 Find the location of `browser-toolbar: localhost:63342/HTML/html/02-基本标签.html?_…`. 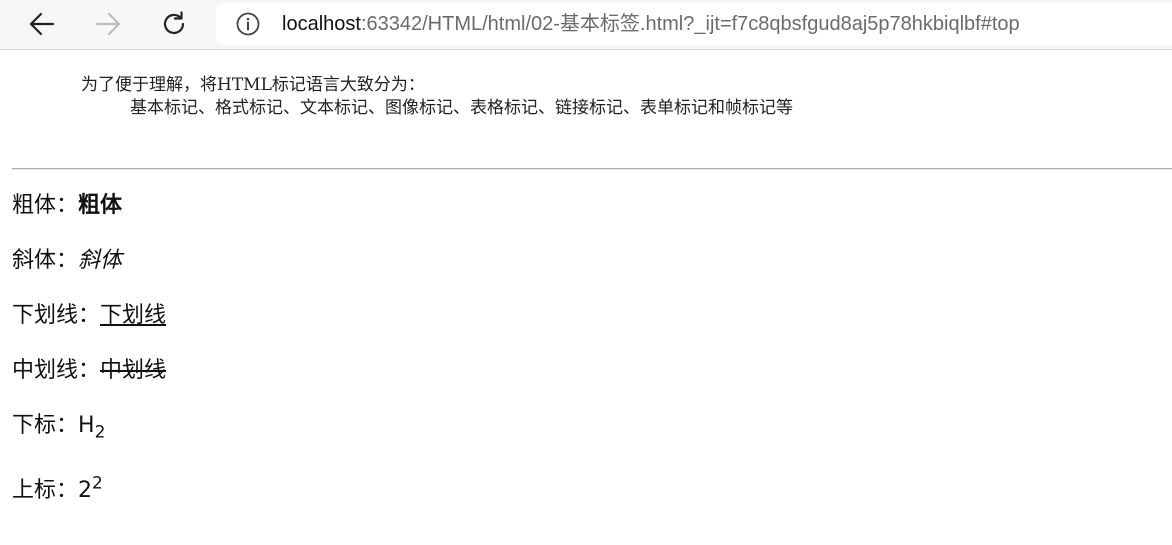

browser-toolbar: localhost:63342/HTML/html/02-基本标签.html?_… is located at coordinates (586, 25).